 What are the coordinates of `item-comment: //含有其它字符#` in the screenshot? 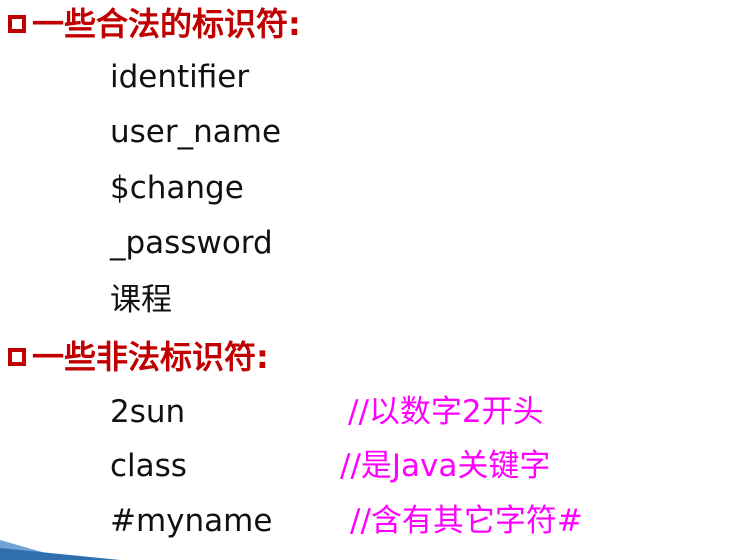 It's located at (466, 521).